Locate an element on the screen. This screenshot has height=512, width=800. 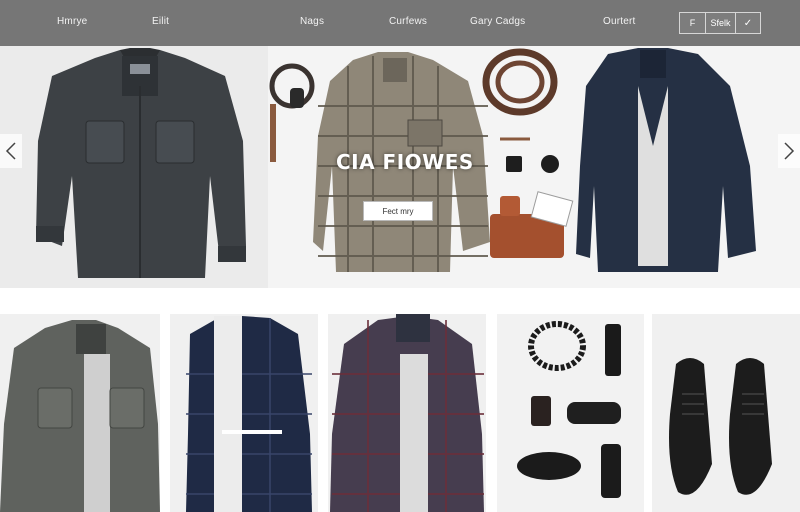
bag-button: F is located at coordinates (693, 23).